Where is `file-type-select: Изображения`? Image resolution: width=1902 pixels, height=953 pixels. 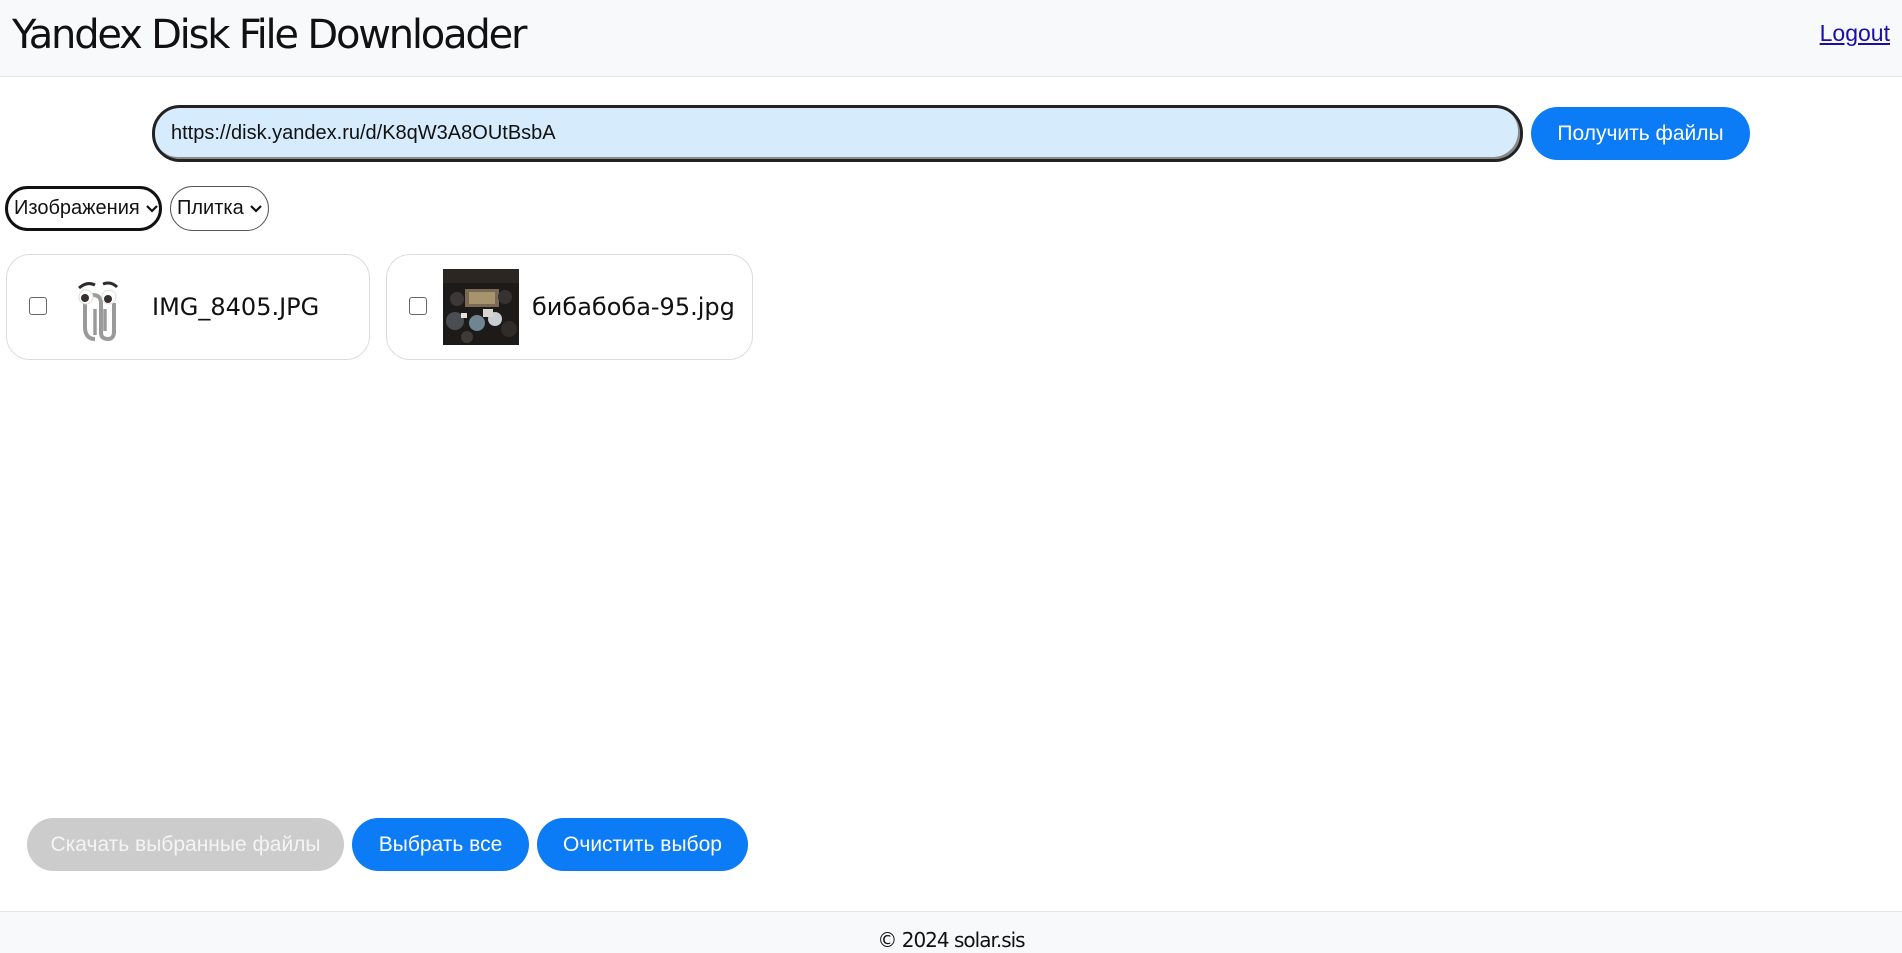
file-type-select: Изображения is located at coordinates (83, 208).